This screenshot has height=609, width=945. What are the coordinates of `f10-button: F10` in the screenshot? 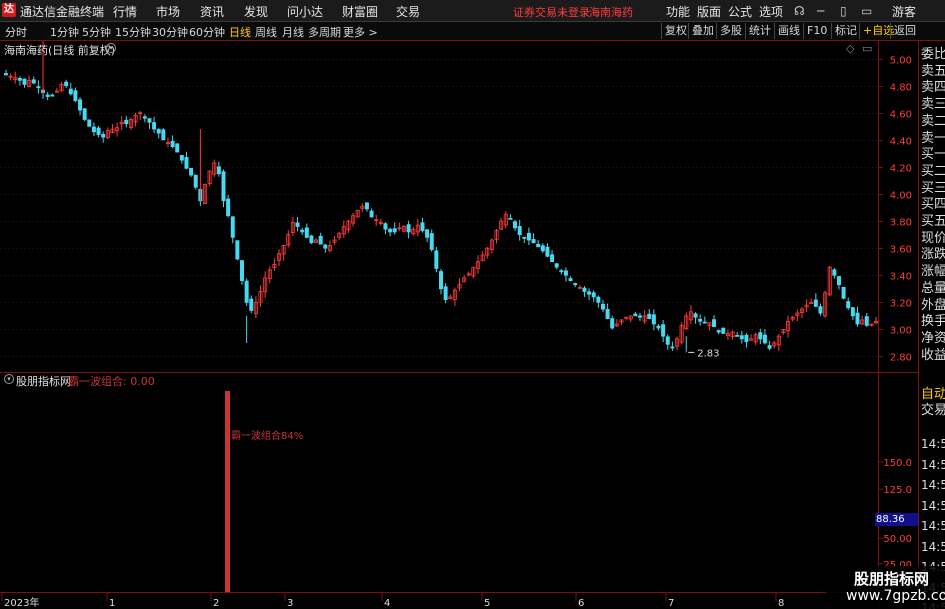 It's located at (816, 31).